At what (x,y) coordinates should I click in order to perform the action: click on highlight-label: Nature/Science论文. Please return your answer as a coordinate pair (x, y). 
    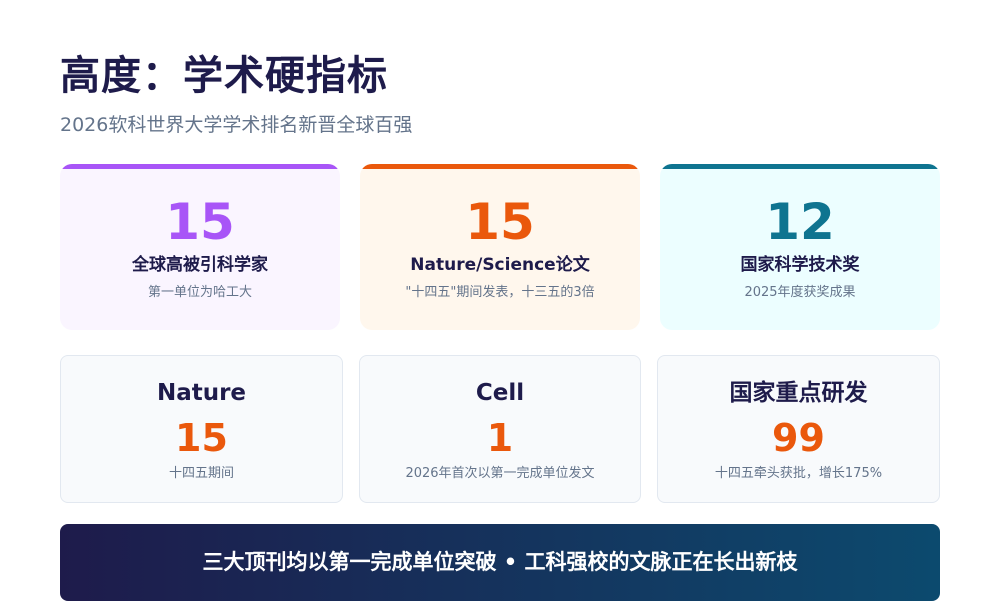
    Looking at the image, I should click on (500, 265).